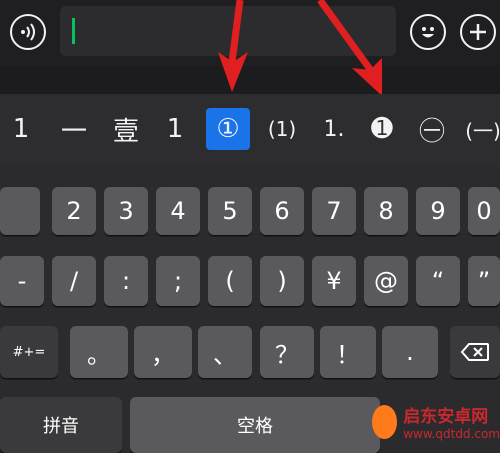 The height and width of the screenshot is (453, 500). I want to click on key-question: ？, so click(287, 352).